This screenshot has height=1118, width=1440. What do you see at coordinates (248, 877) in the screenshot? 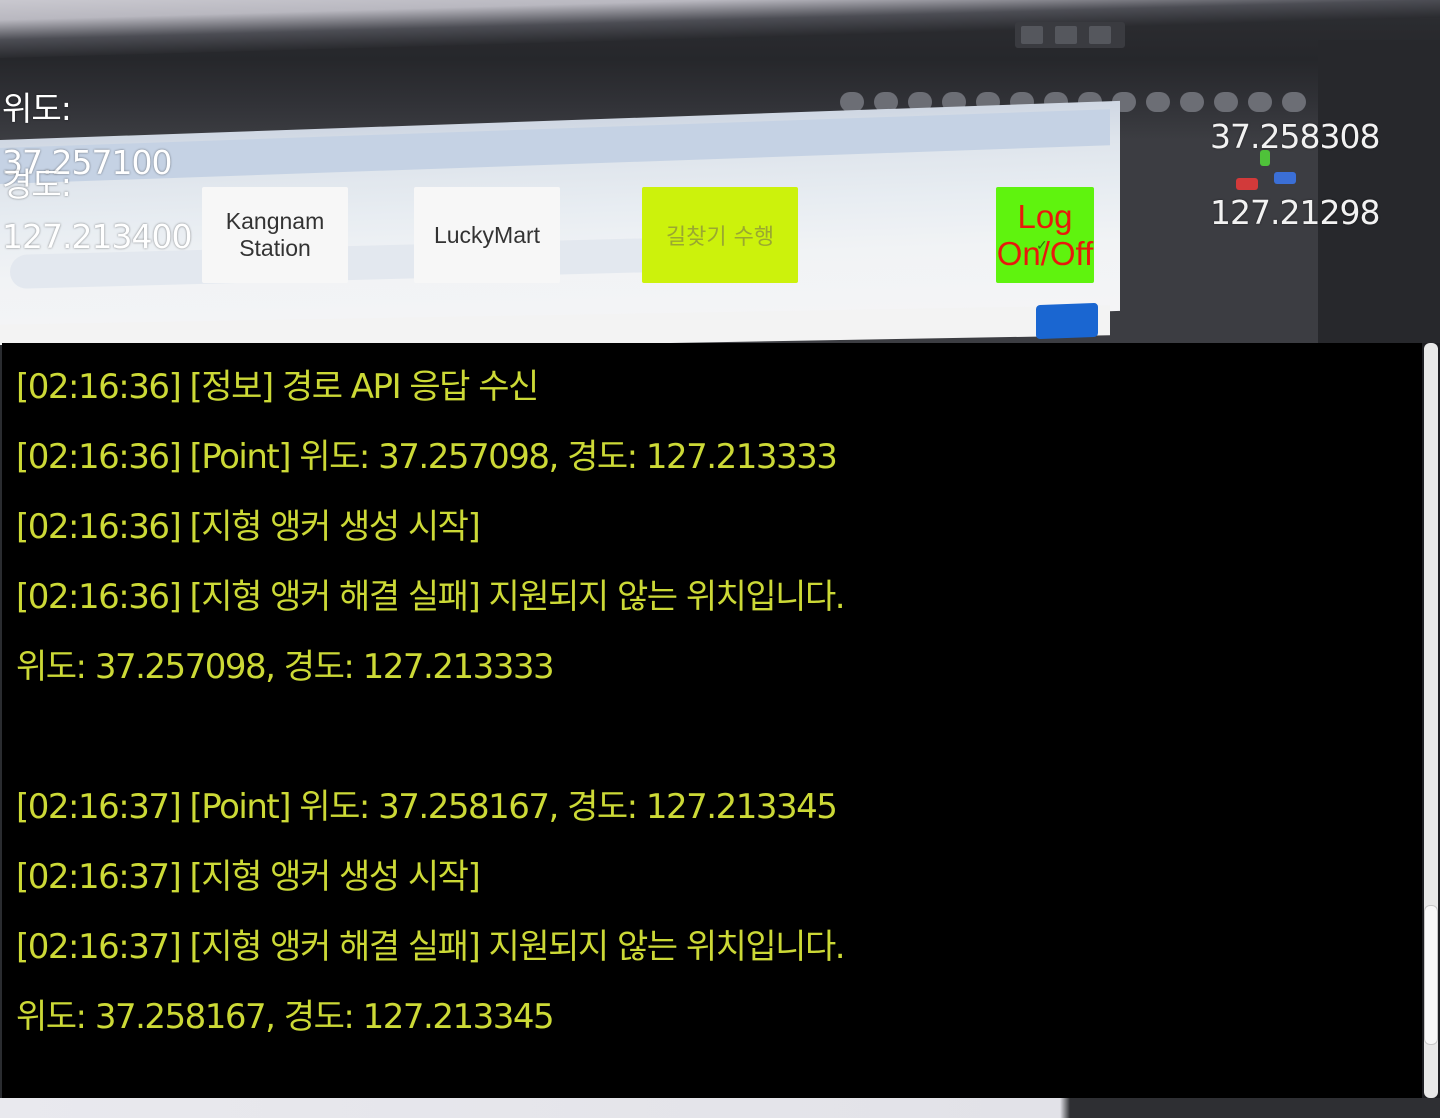
I see `log-line: [02:16:37] [지형 앵커 생성 시작]` at bounding box center [248, 877].